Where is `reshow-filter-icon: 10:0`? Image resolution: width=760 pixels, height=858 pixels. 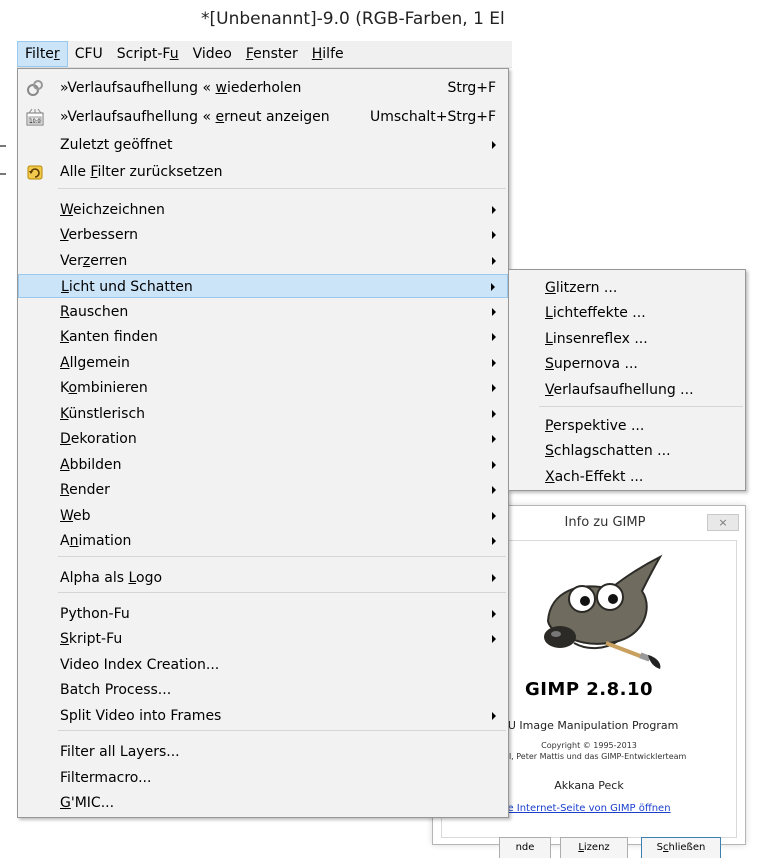 reshow-filter-icon: 10:0 is located at coordinates (35, 117).